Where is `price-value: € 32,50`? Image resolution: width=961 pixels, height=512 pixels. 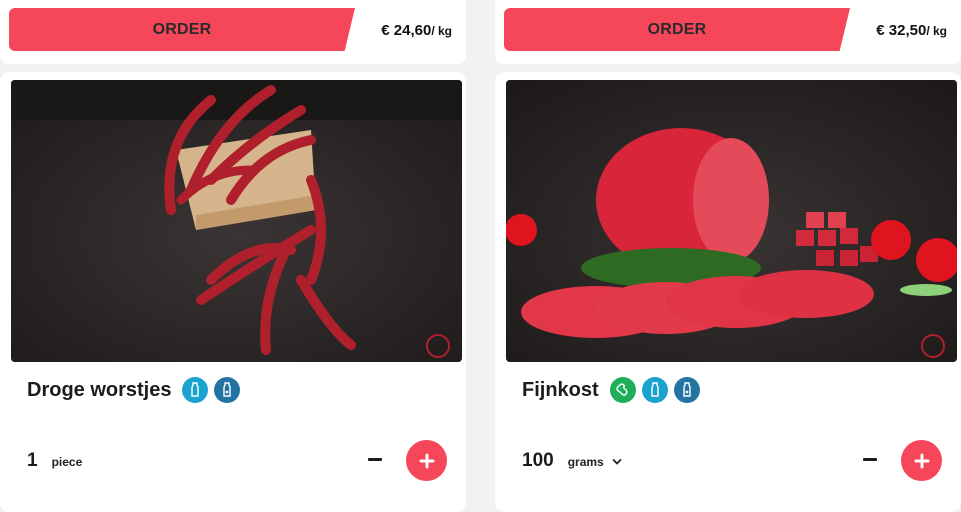 price-value: € 32,50 is located at coordinates (901, 30).